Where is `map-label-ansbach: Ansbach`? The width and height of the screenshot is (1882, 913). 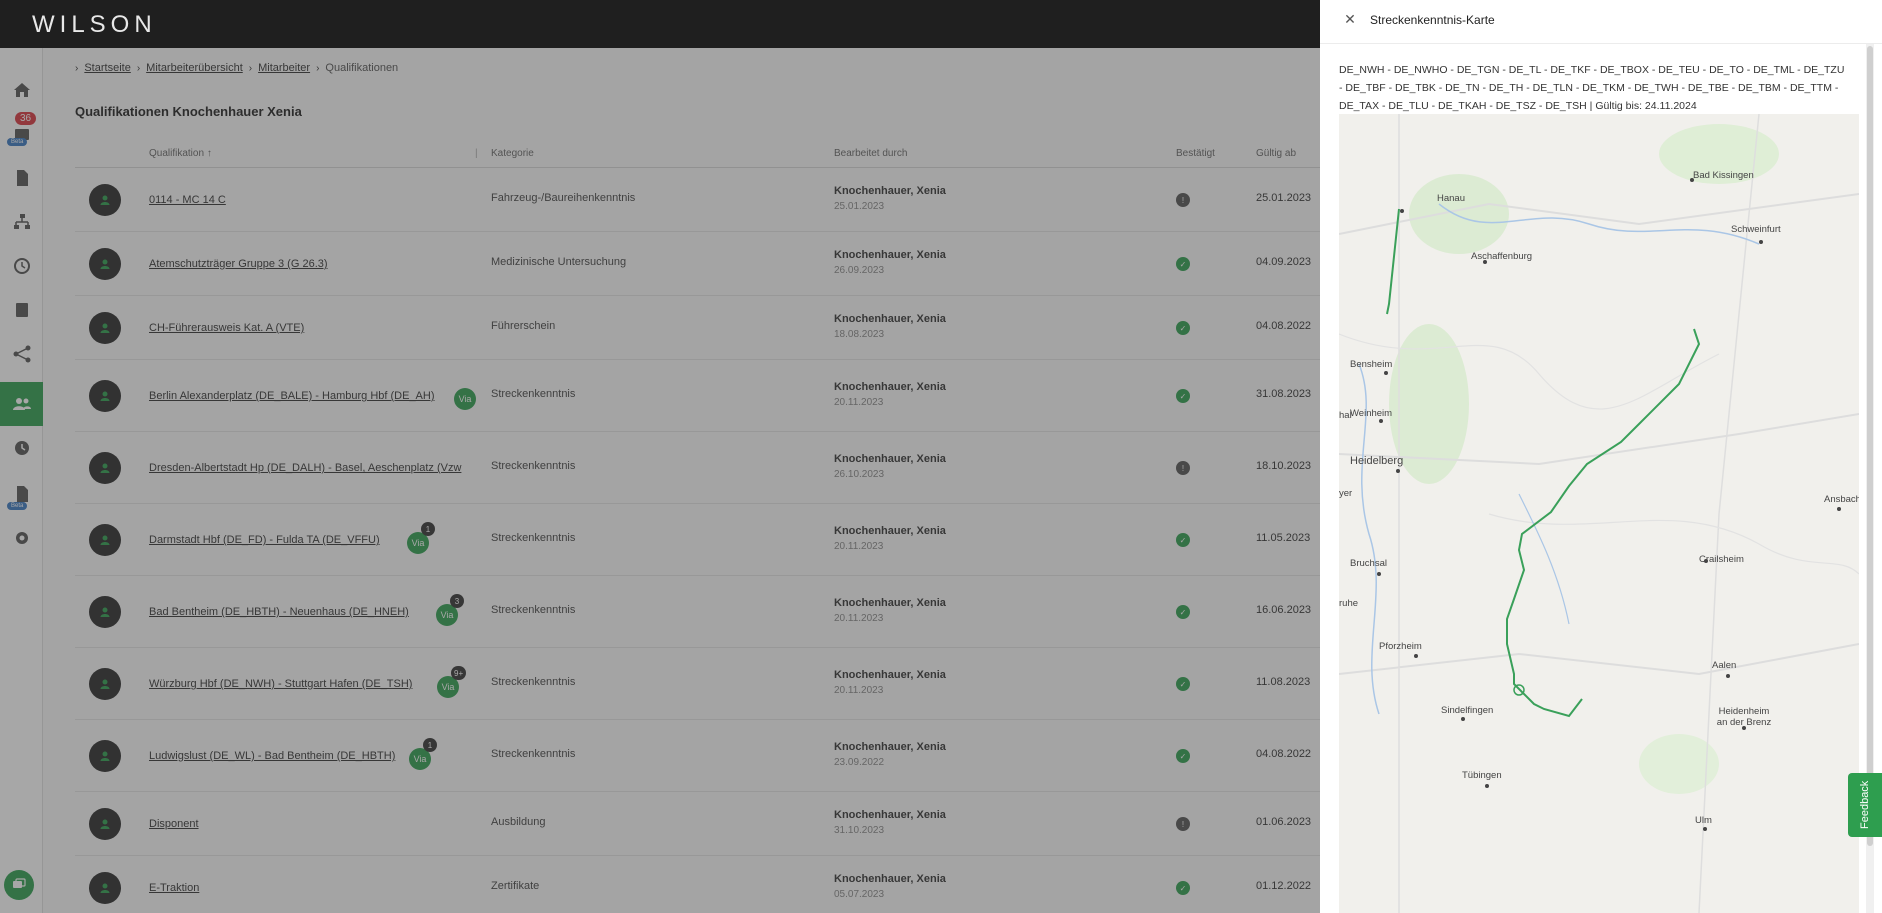 map-label-ansbach: Ansbach is located at coordinates (1841, 499).